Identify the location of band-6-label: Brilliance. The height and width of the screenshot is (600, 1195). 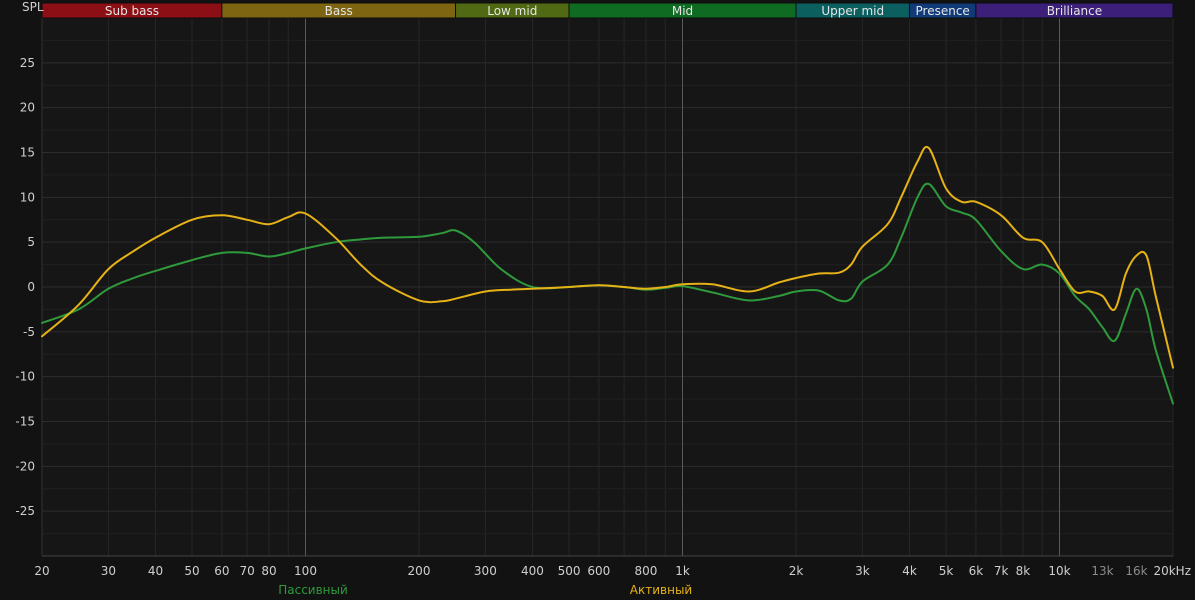
(1074, 11).